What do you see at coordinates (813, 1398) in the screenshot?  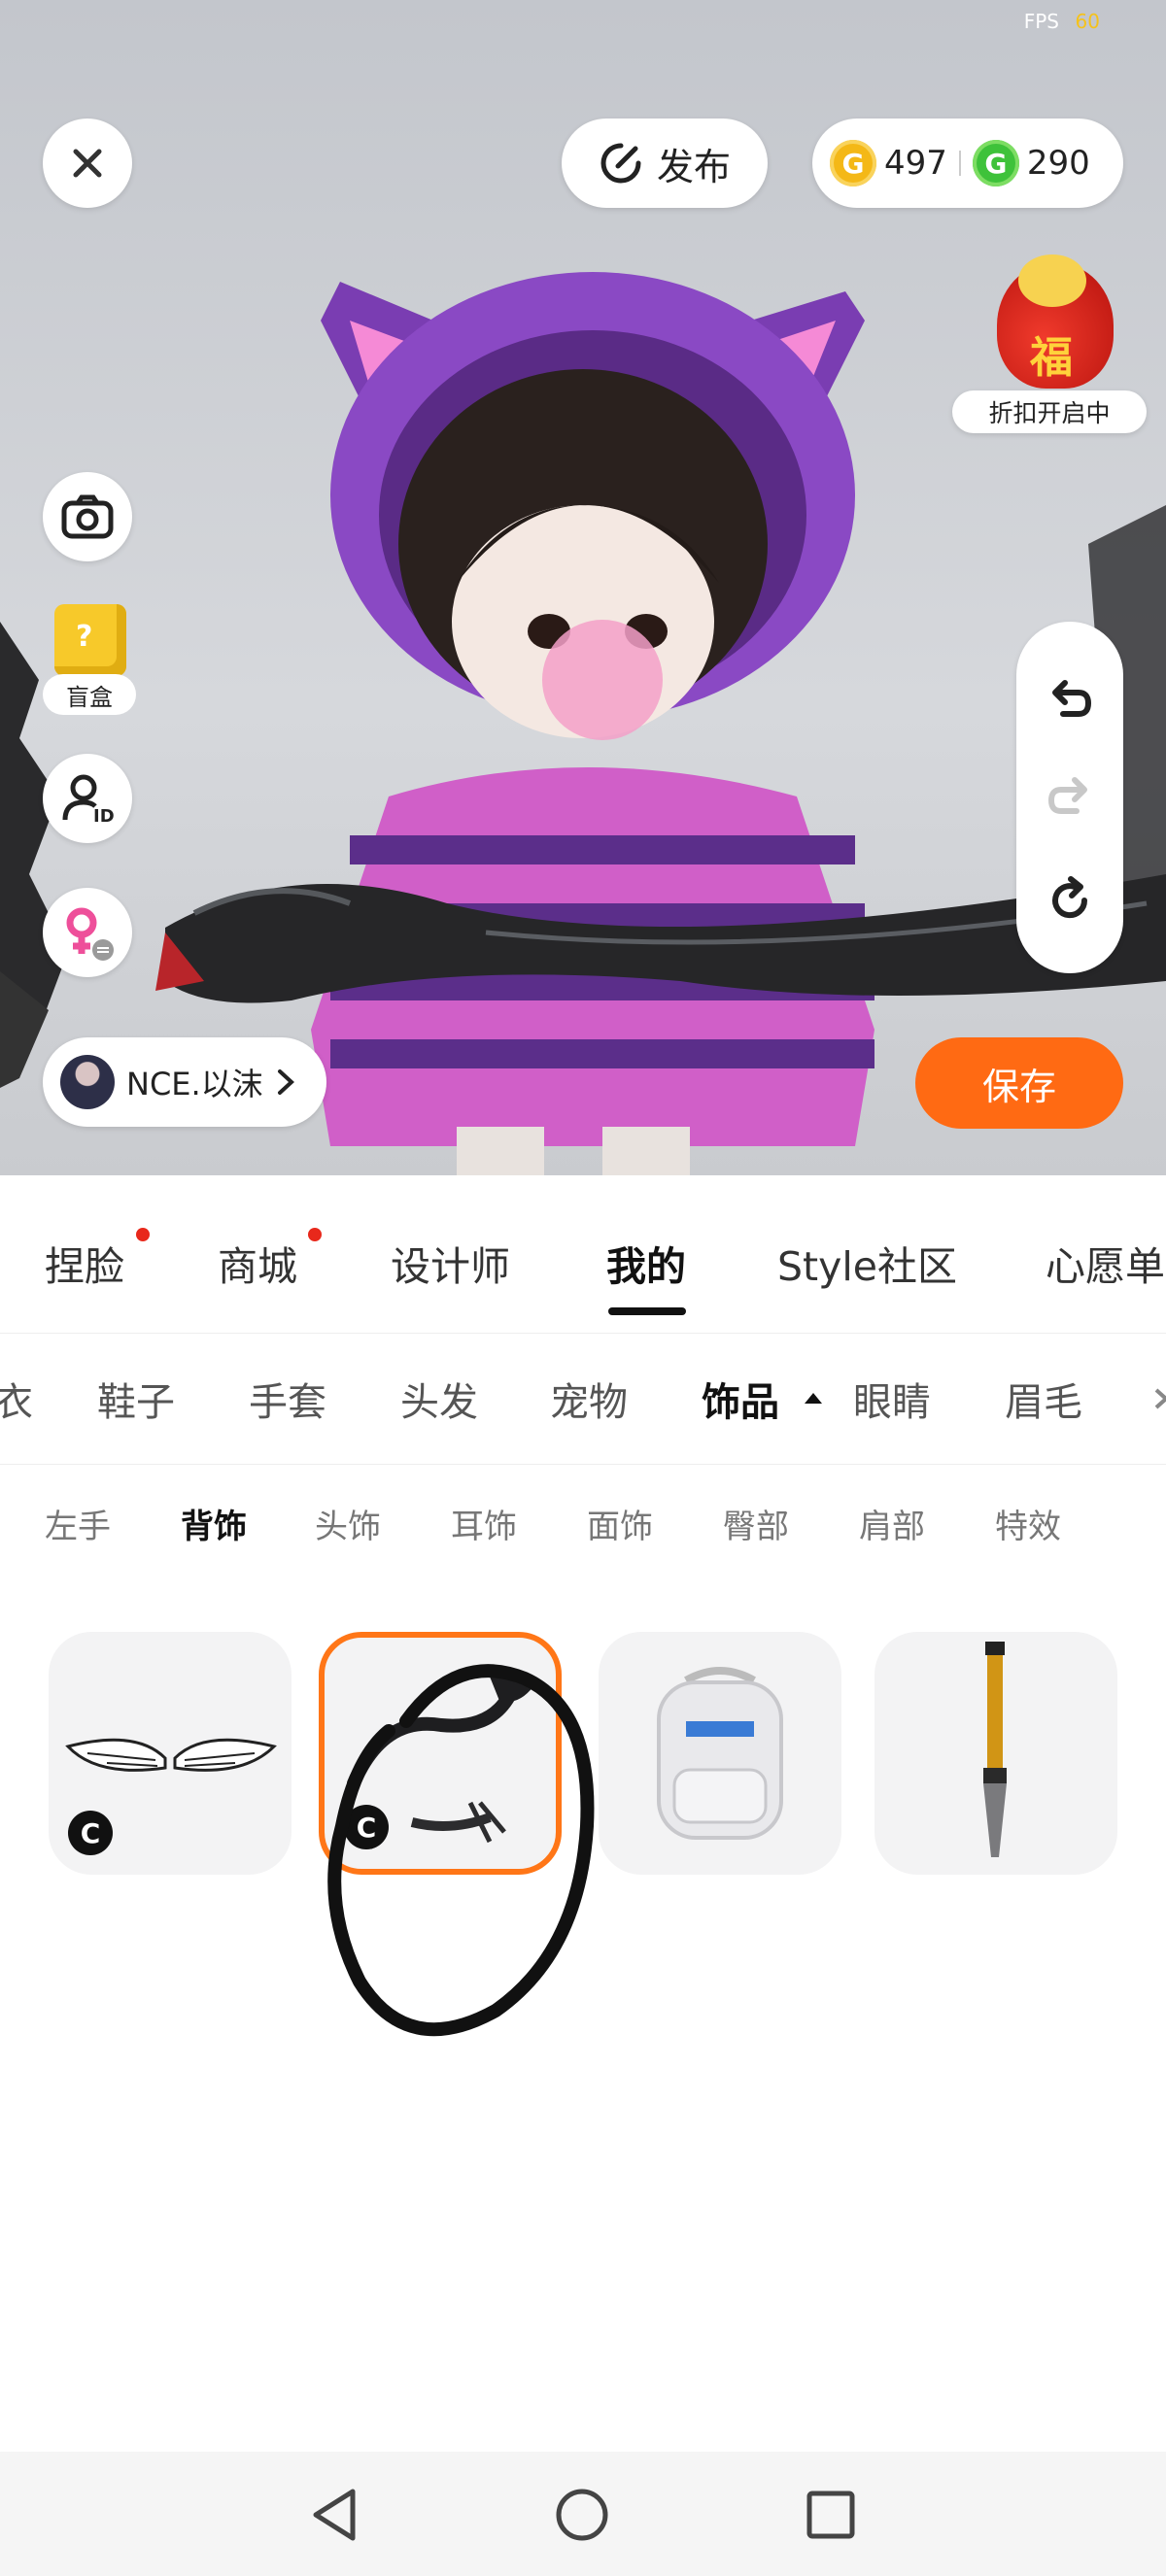 I see `caret-up-icon` at bounding box center [813, 1398].